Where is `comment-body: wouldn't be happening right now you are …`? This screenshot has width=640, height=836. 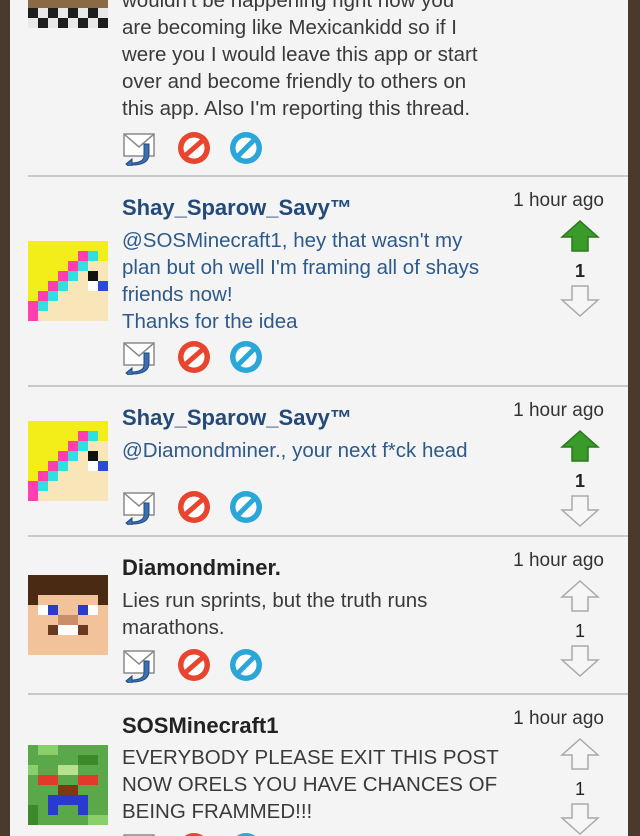 comment-body: wouldn't be happening right now you are … is located at coordinates (322, 61).